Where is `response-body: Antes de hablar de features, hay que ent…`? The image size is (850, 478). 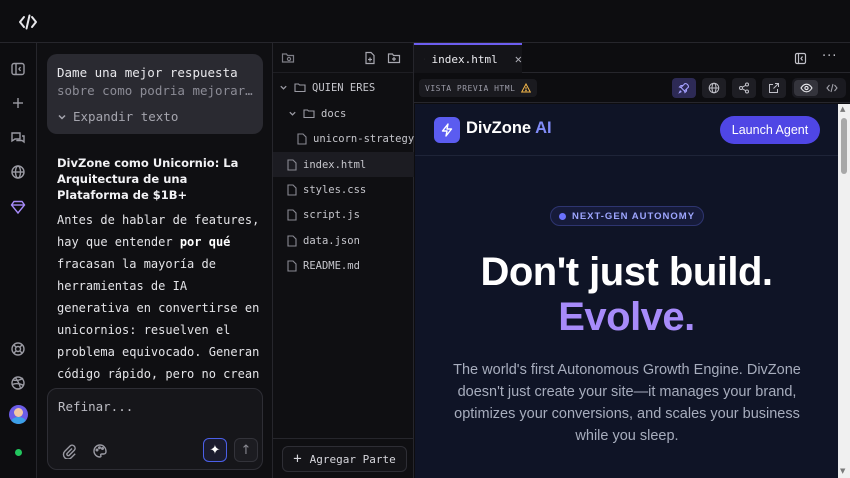
response-body: Antes de hablar de features, hay que ent… is located at coordinates (159, 297).